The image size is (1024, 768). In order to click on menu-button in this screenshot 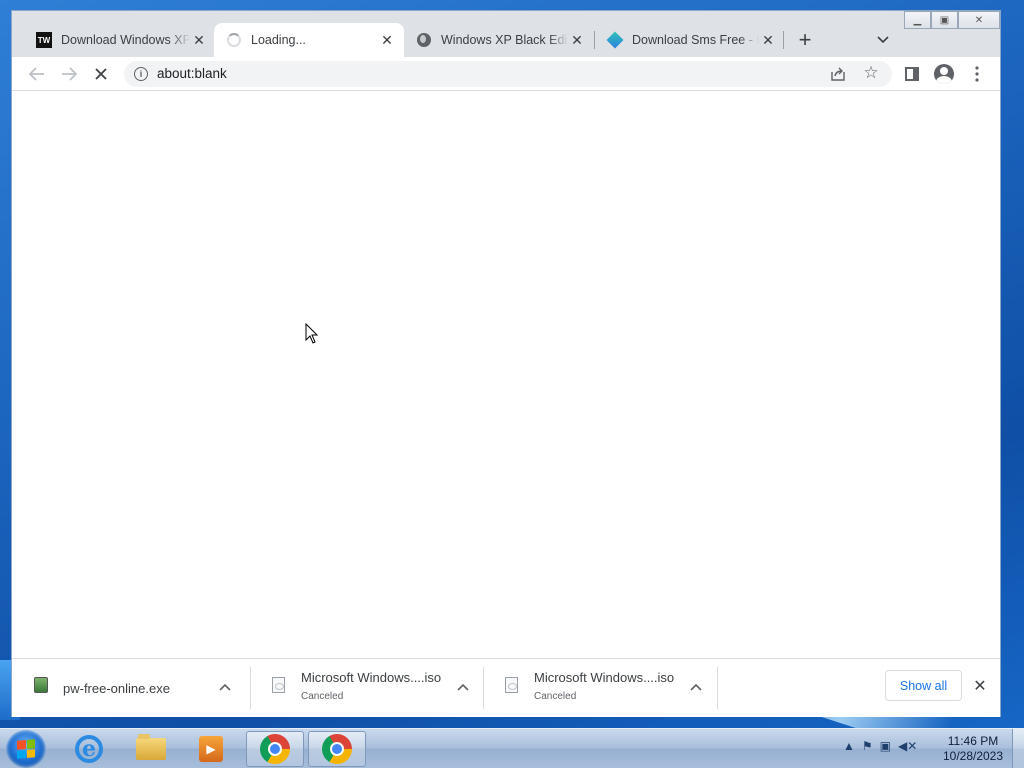, I will do `click(977, 74)`.